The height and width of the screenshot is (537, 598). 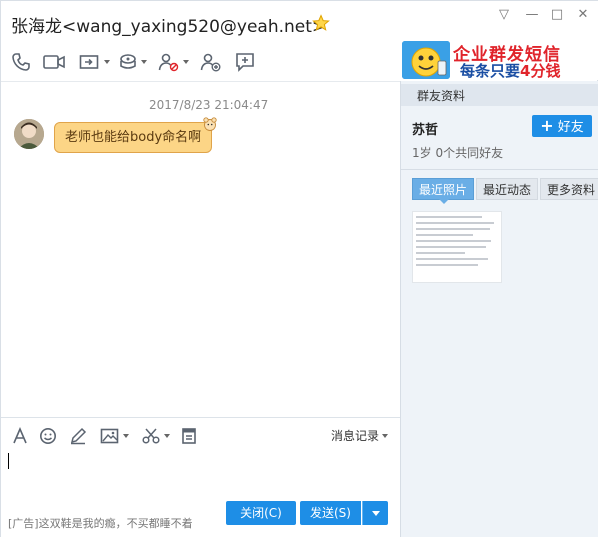 What do you see at coordinates (457, 247) in the screenshot?
I see `photo-thumbnail` at bounding box center [457, 247].